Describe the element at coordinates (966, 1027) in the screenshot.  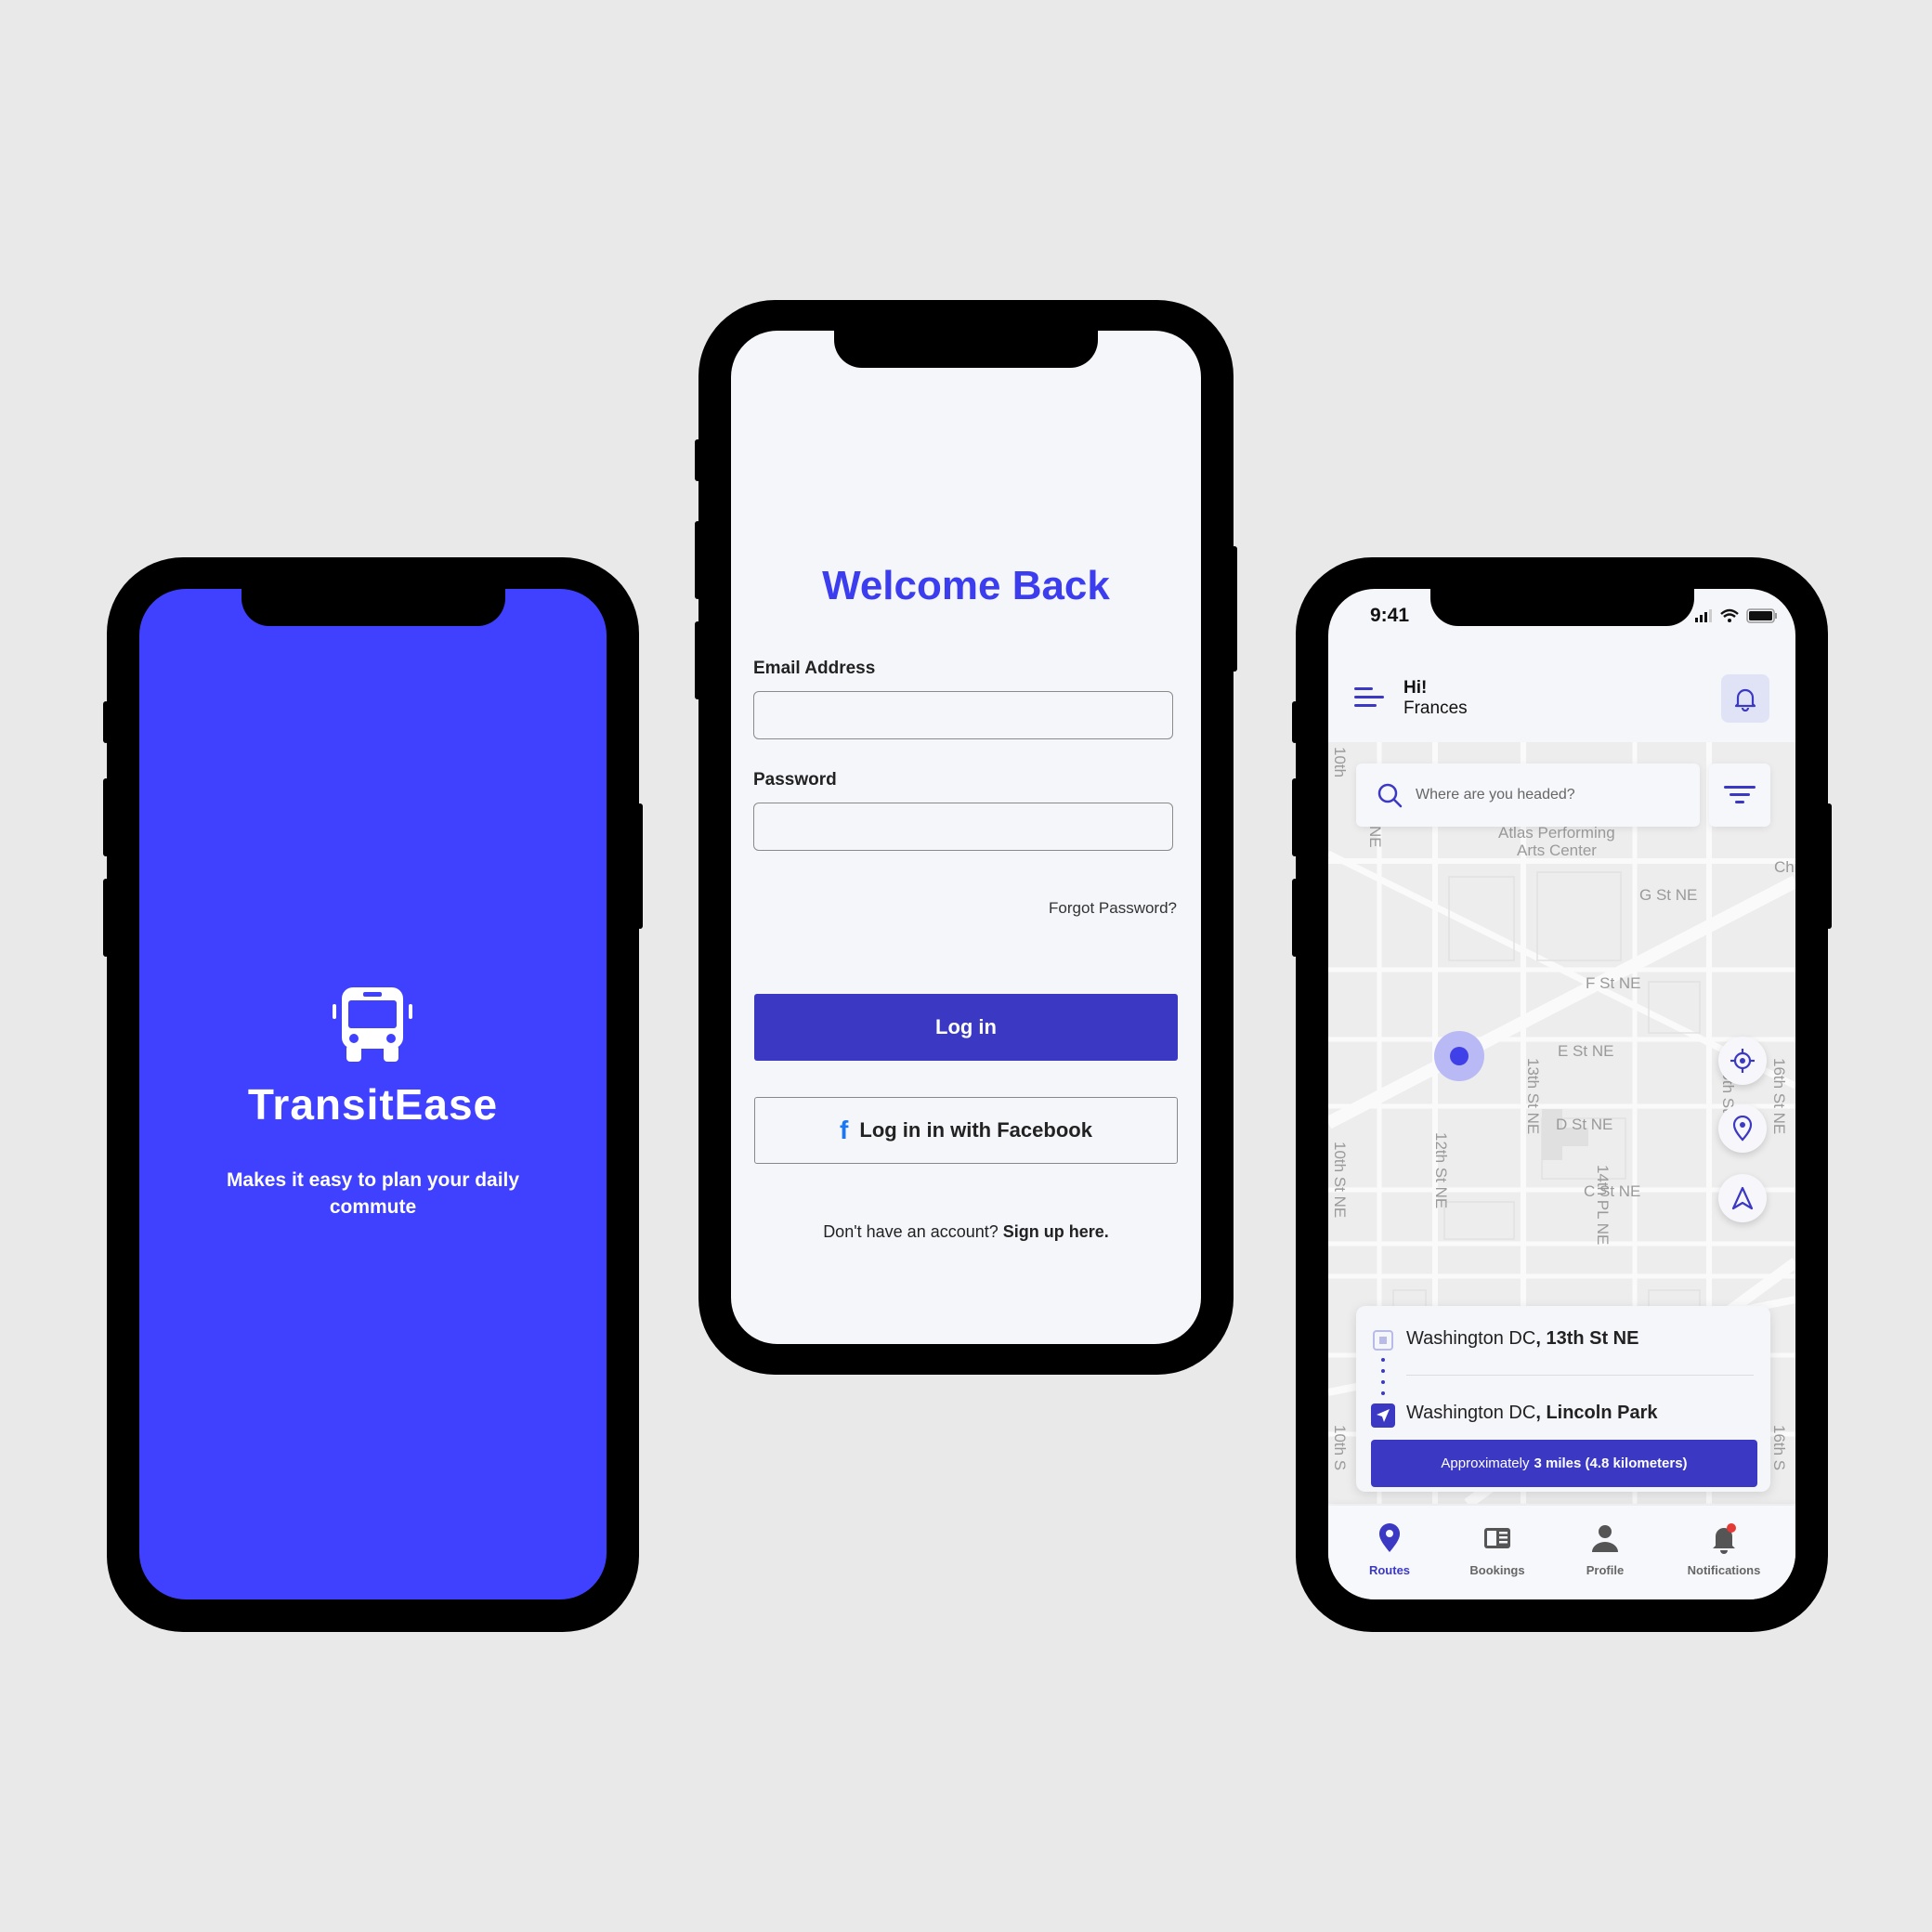
I see `login-button: Log in` at that location.